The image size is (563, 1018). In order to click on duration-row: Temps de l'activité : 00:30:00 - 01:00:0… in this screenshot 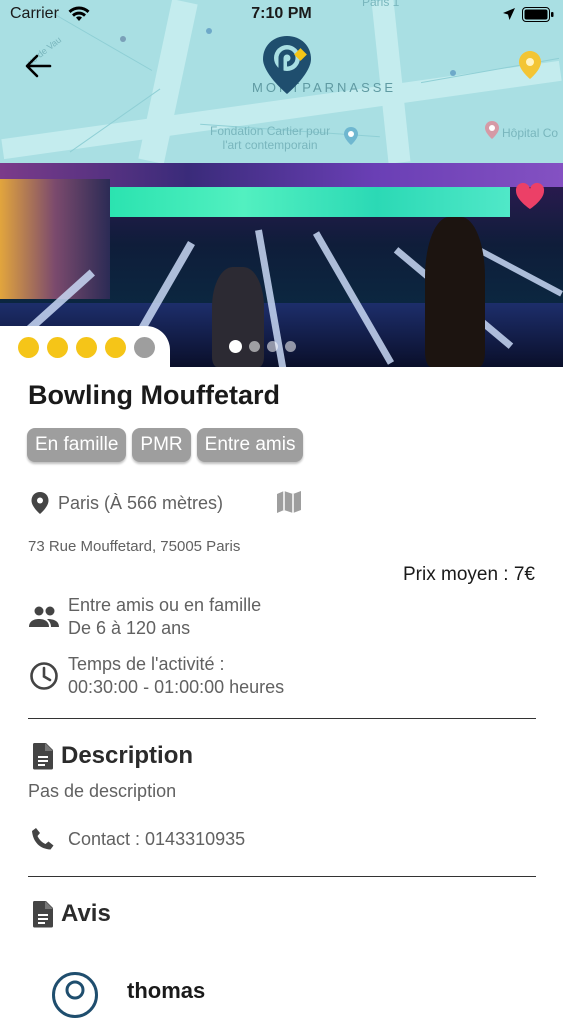, I will do `click(156, 676)`.